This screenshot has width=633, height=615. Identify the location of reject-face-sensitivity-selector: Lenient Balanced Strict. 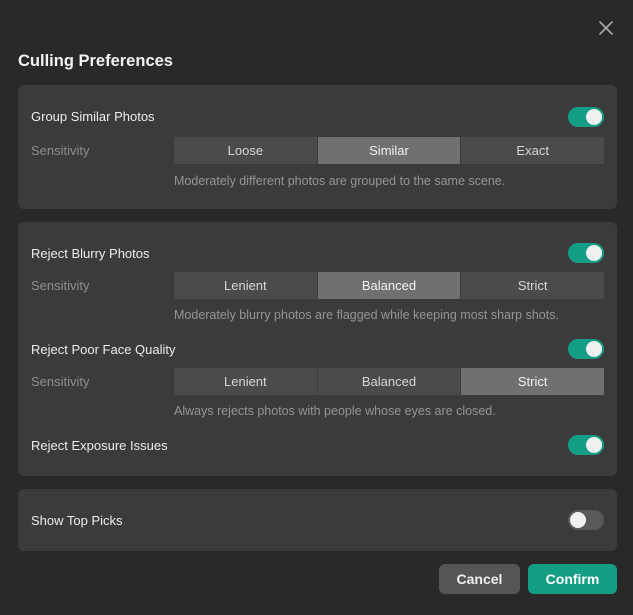
(389, 381).